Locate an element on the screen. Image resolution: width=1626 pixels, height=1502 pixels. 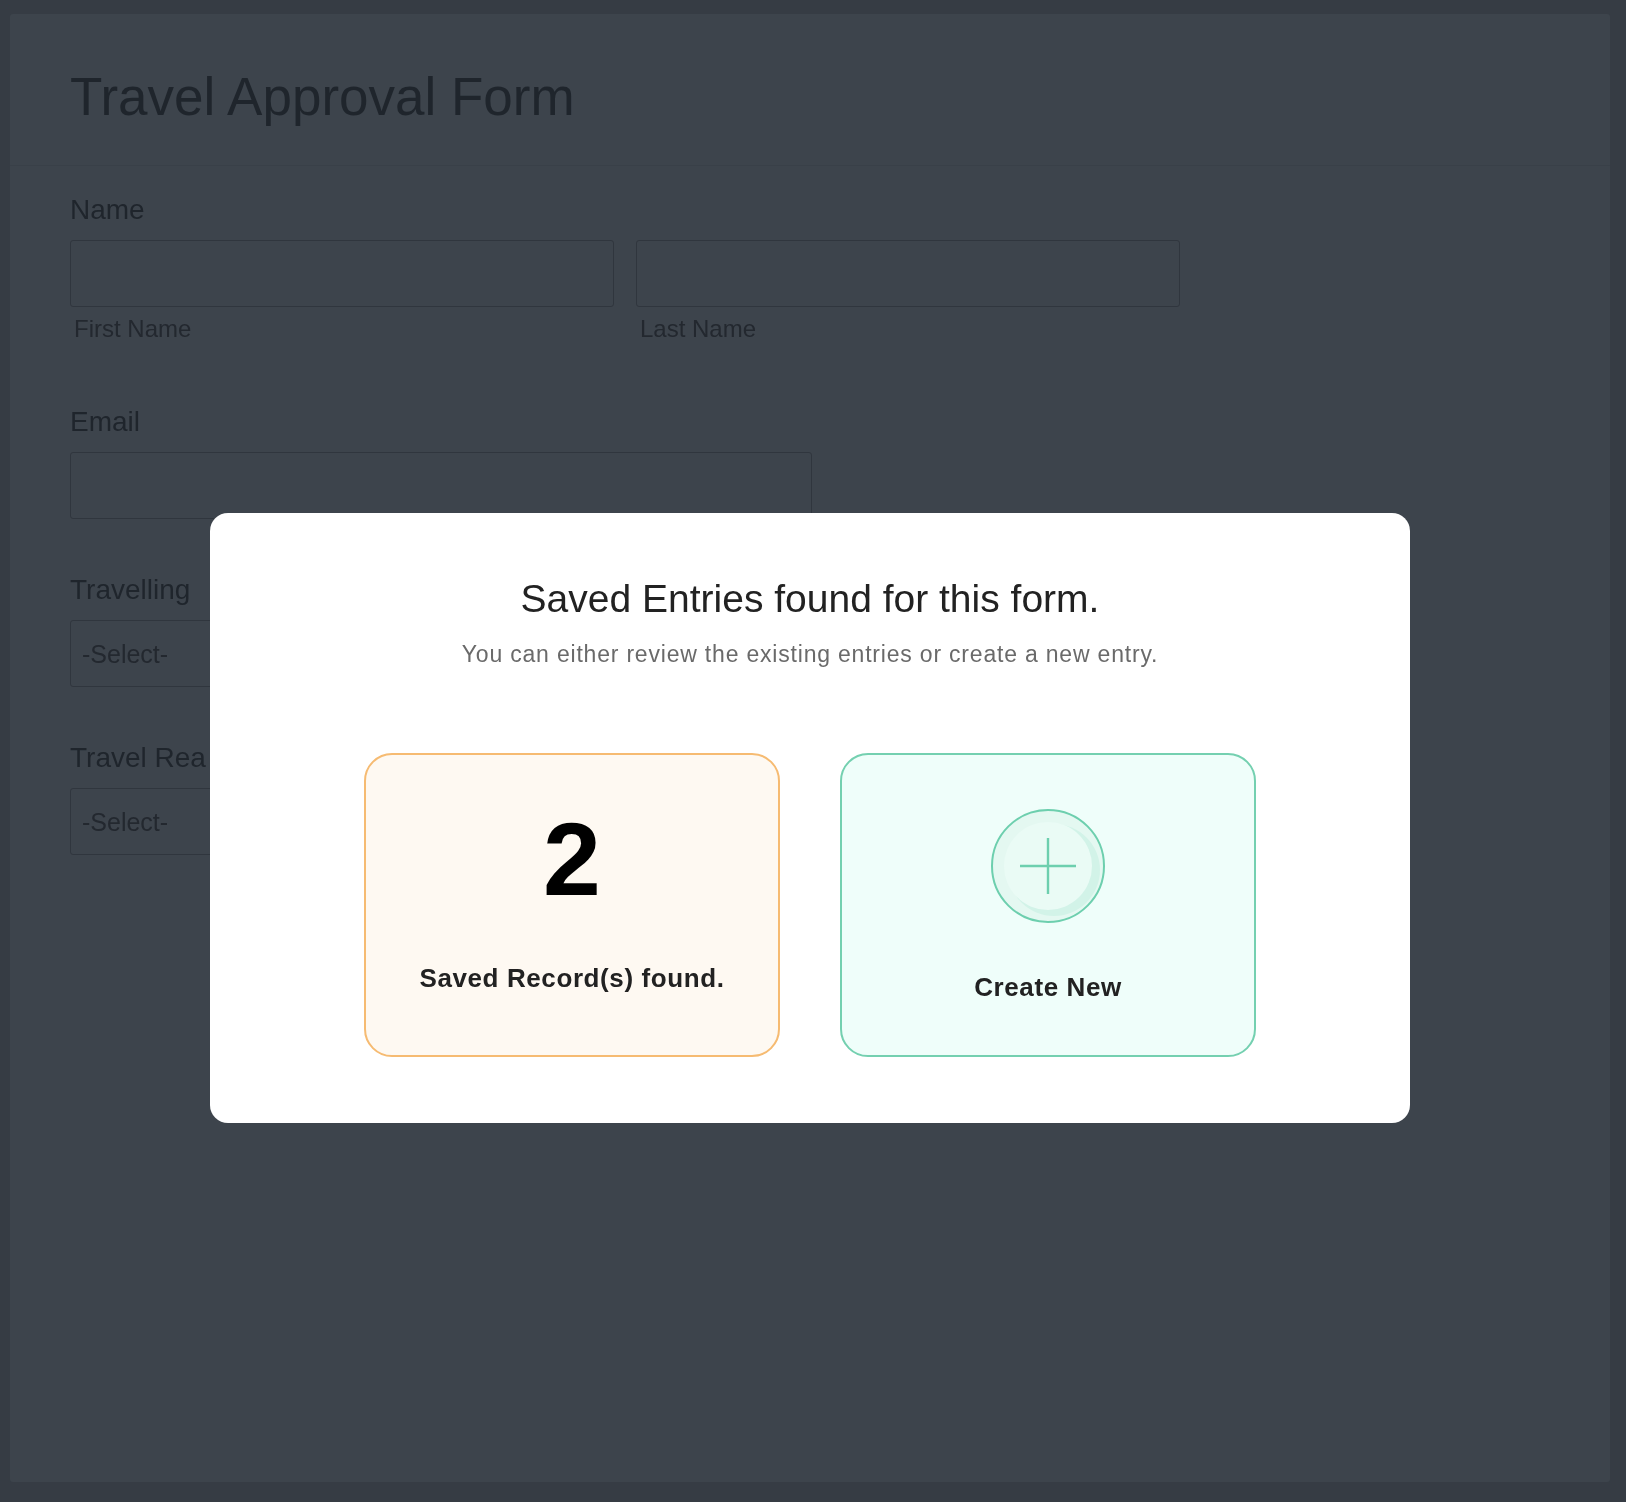
create-new-card: Create New is located at coordinates (1048, 905).